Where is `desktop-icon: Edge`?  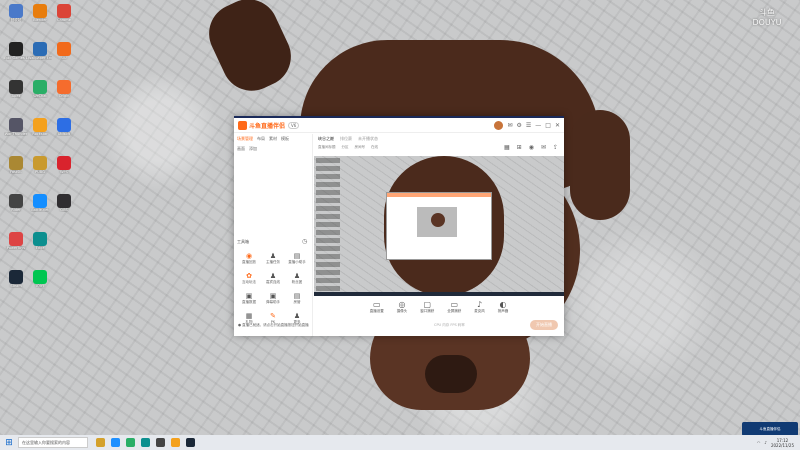 desktop-icon: Edge is located at coordinates (40, 241).